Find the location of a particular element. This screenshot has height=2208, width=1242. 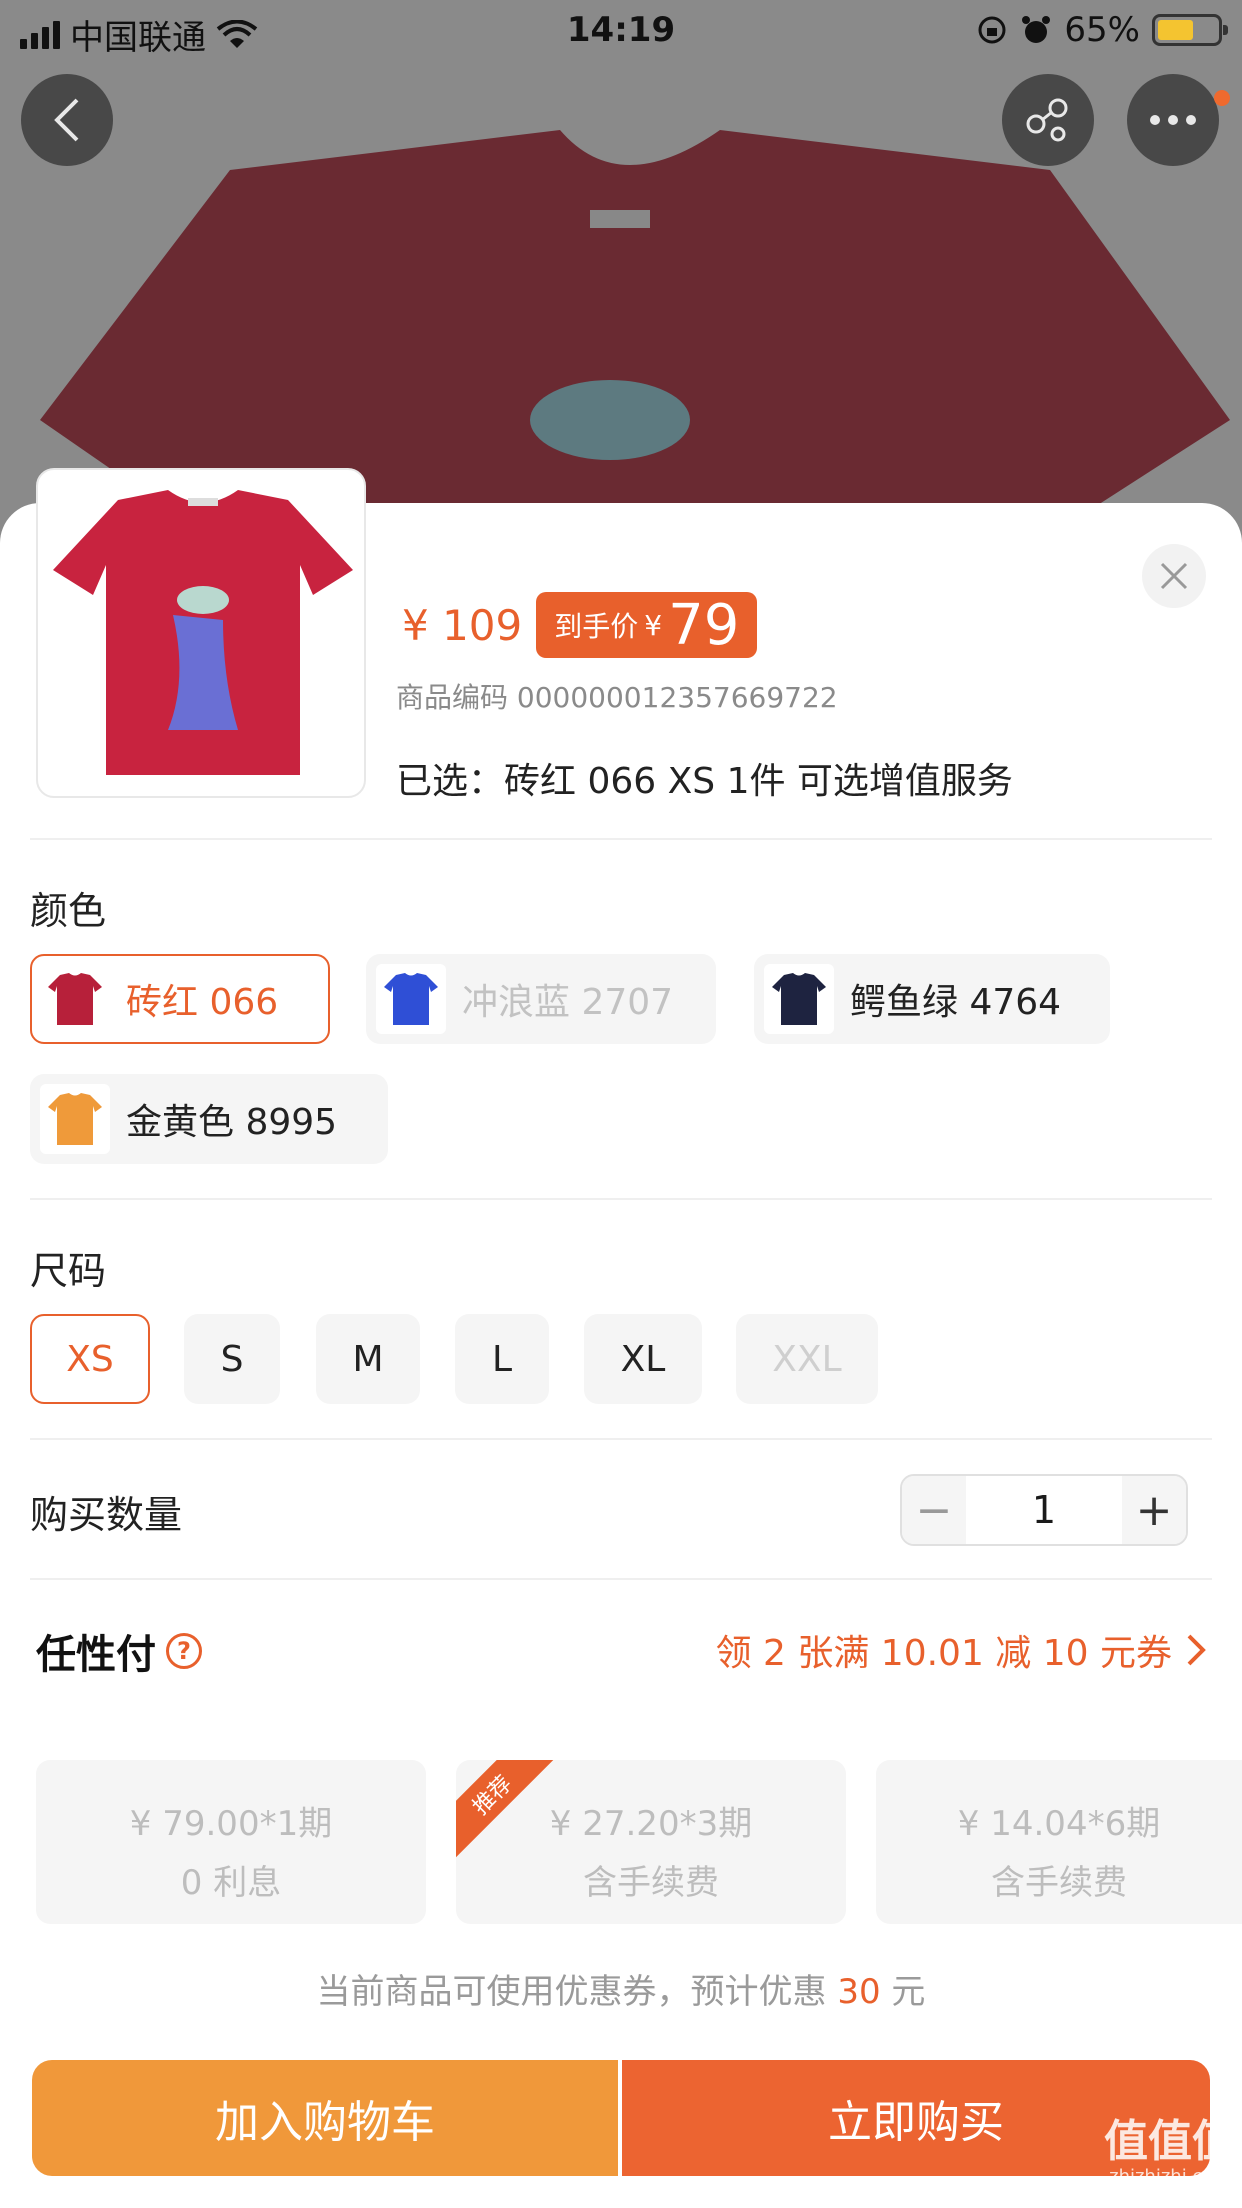

coupon-note-amount: 30 is located at coordinates (859, 1992).